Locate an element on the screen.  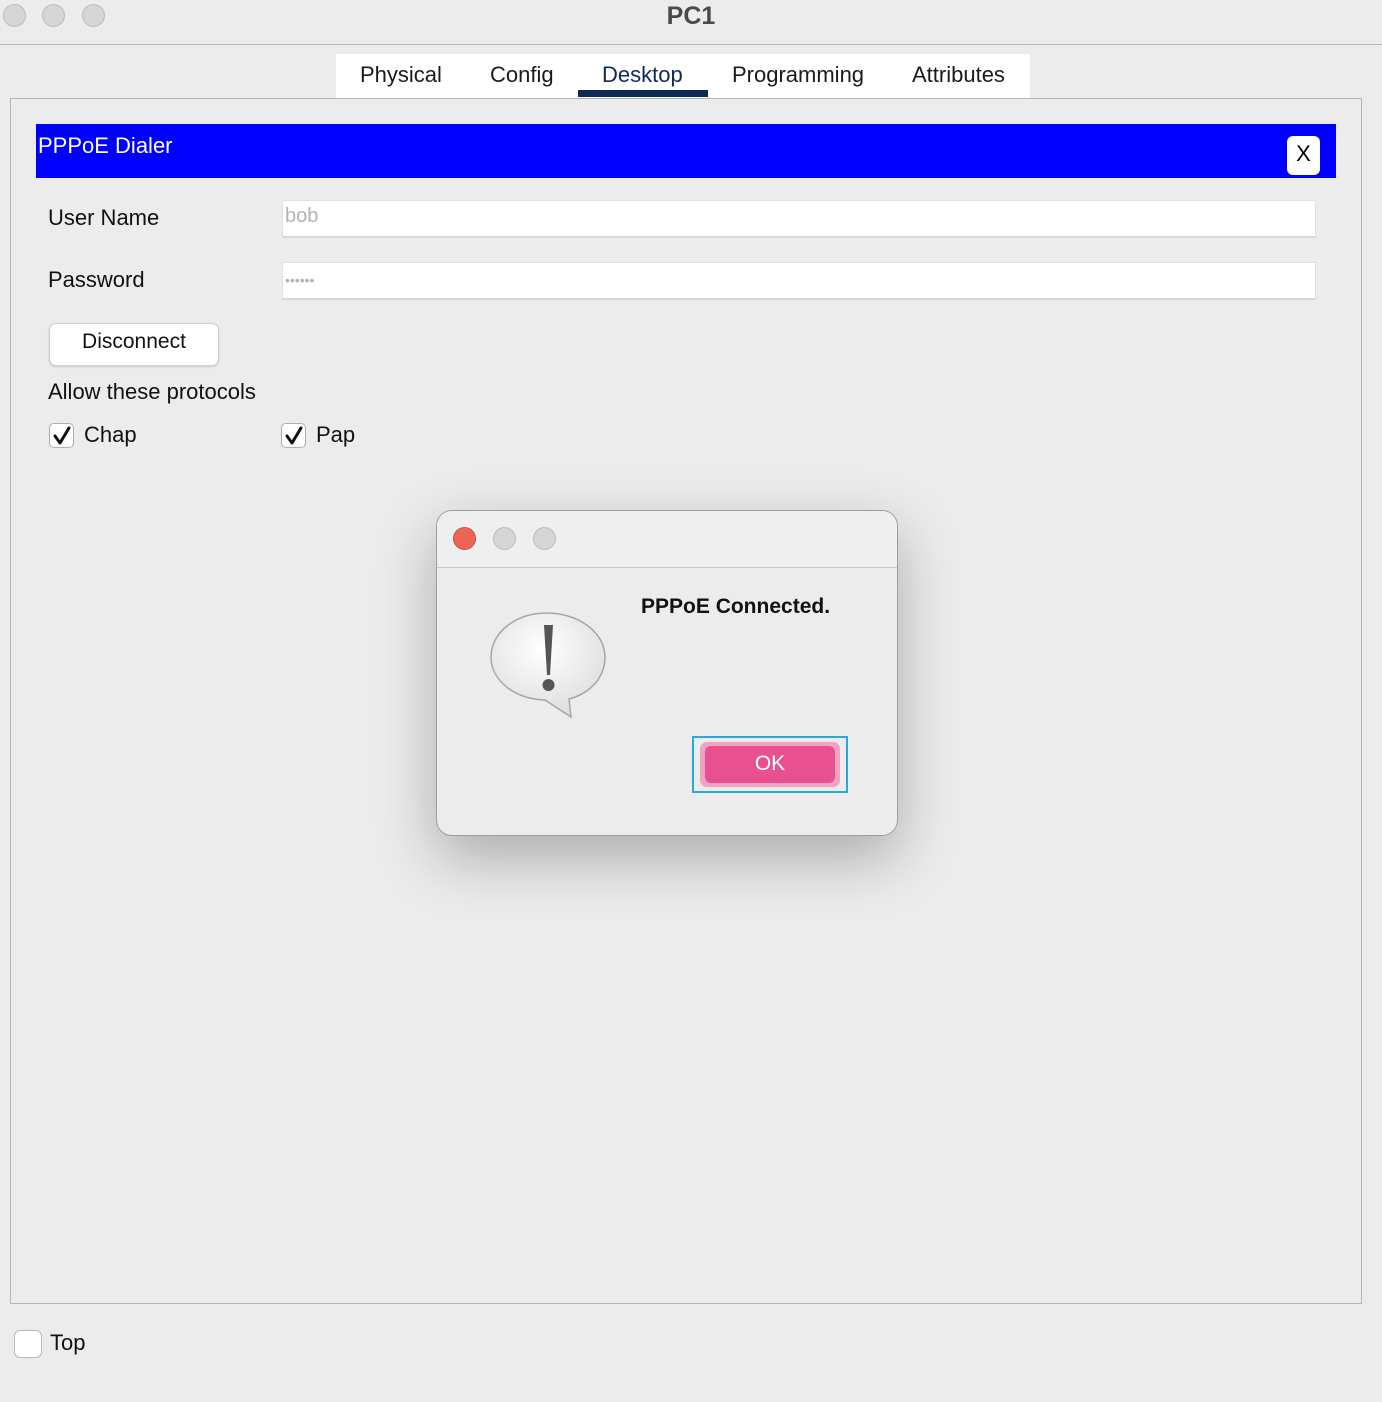
top-checkbox is located at coordinates (28, 1344).